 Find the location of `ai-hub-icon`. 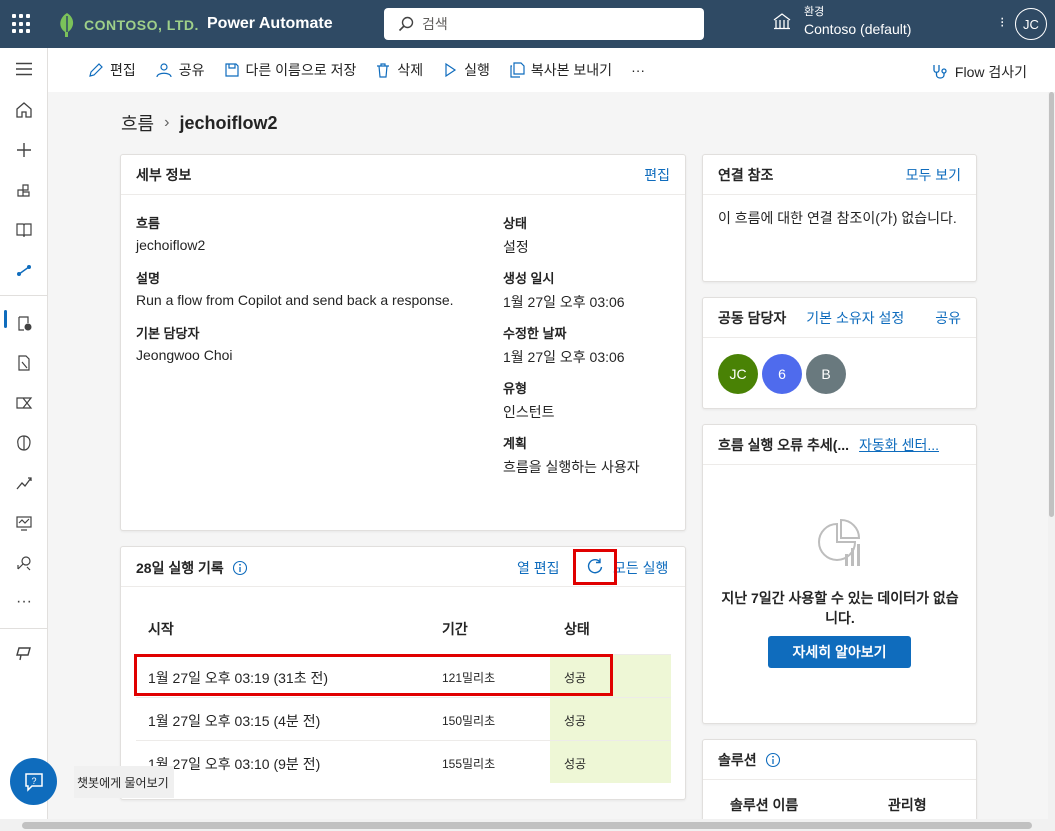

ai-hub-icon is located at coordinates (24, 443).